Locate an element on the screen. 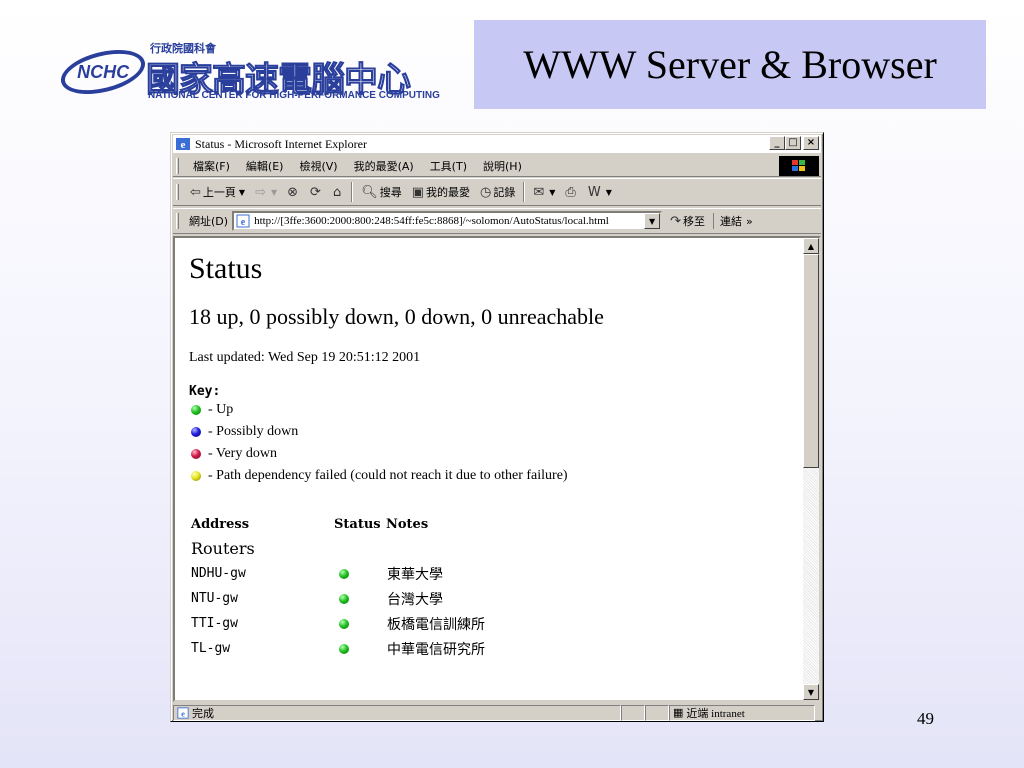 The height and width of the screenshot is (768, 1024). status-text-cell: e 完成 is located at coordinates (397, 712).